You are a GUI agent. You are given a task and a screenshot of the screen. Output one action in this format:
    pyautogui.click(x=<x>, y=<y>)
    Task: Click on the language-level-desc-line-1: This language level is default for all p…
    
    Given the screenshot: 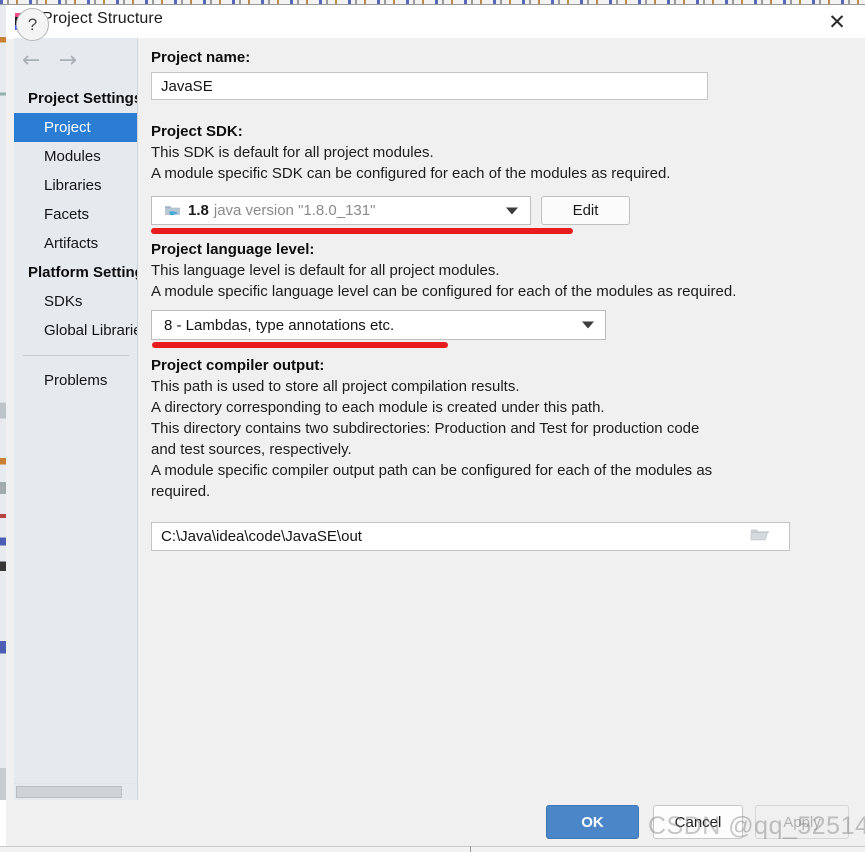 What is the action you would take?
    pyautogui.click(x=325, y=270)
    